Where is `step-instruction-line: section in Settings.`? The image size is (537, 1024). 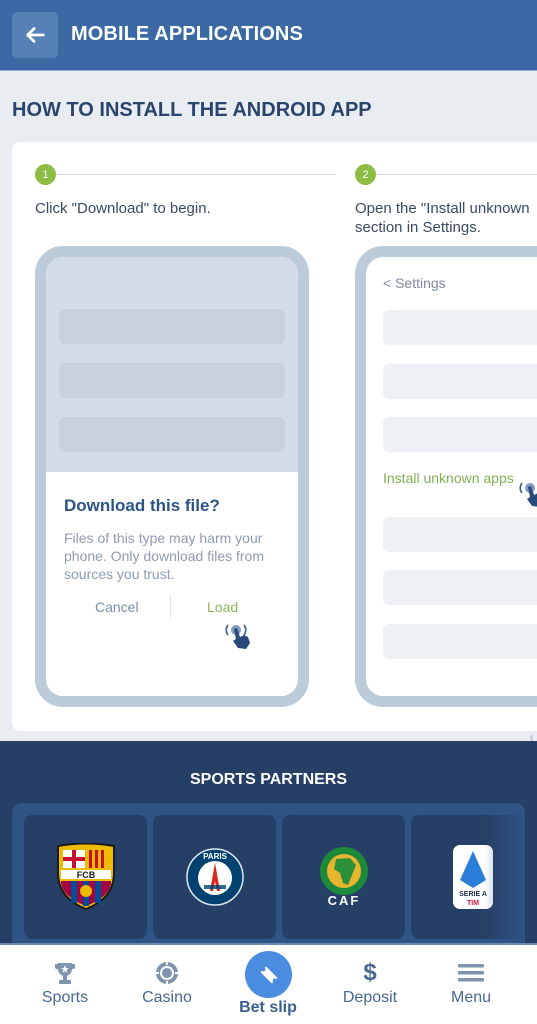
step-instruction-line: section in Settings. is located at coordinates (418, 227).